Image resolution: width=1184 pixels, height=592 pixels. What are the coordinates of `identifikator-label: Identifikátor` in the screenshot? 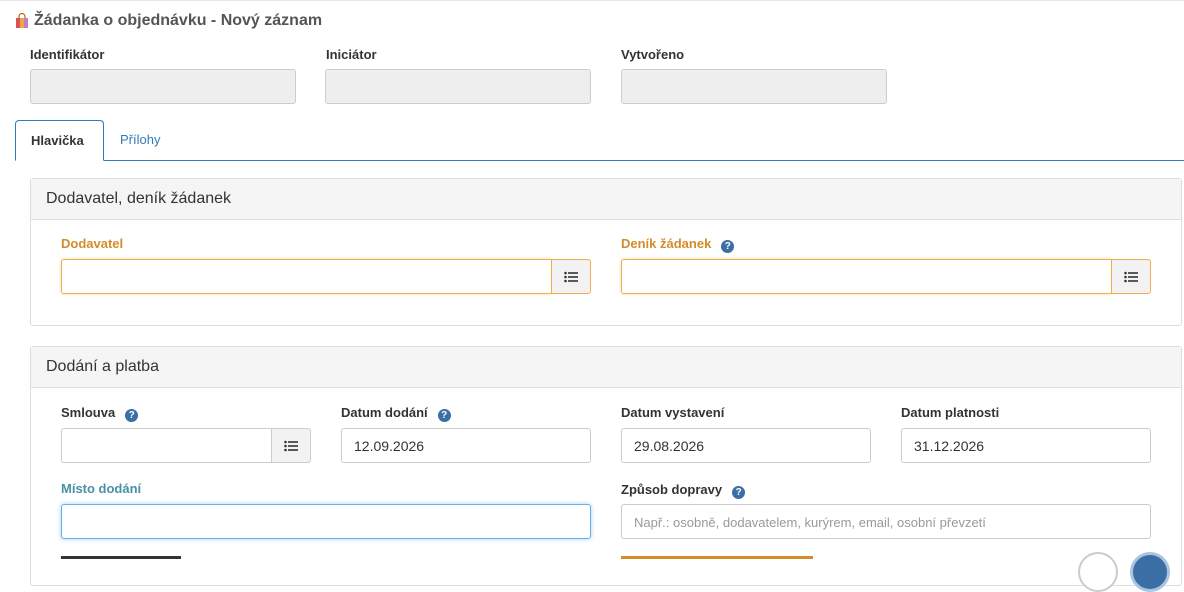 It's located at (67, 54).